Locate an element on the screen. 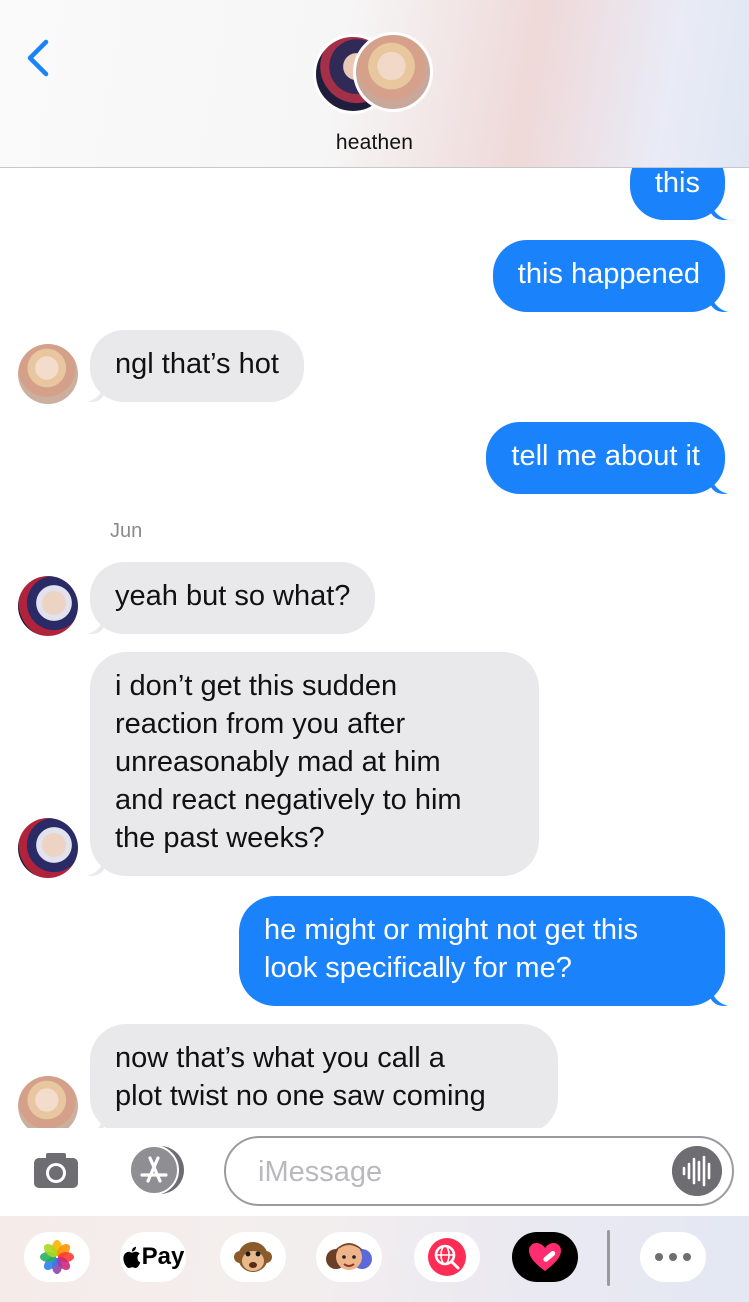 The height and width of the screenshot is (1302, 749). received-message: yeah but so what? is located at coordinates (228, 598).